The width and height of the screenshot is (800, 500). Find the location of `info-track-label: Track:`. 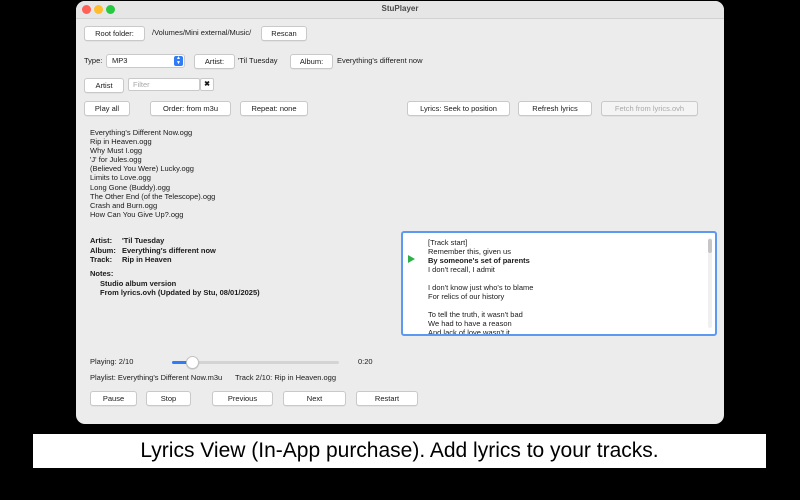

info-track-label: Track: is located at coordinates (101, 259).